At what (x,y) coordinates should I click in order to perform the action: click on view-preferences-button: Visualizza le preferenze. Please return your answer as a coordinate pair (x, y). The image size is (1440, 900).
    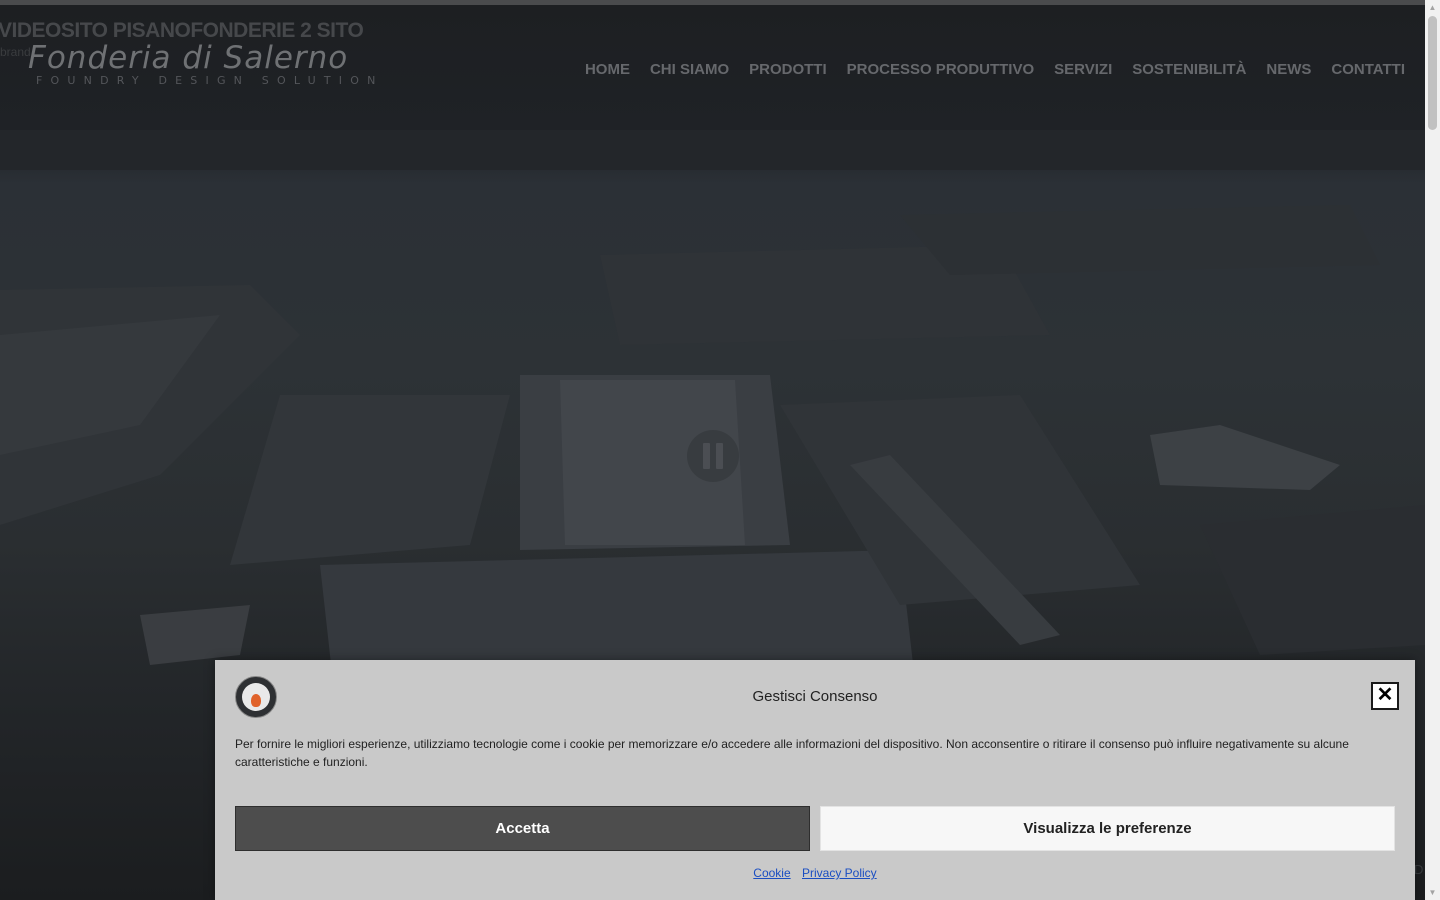
    Looking at the image, I should click on (1107, 828).